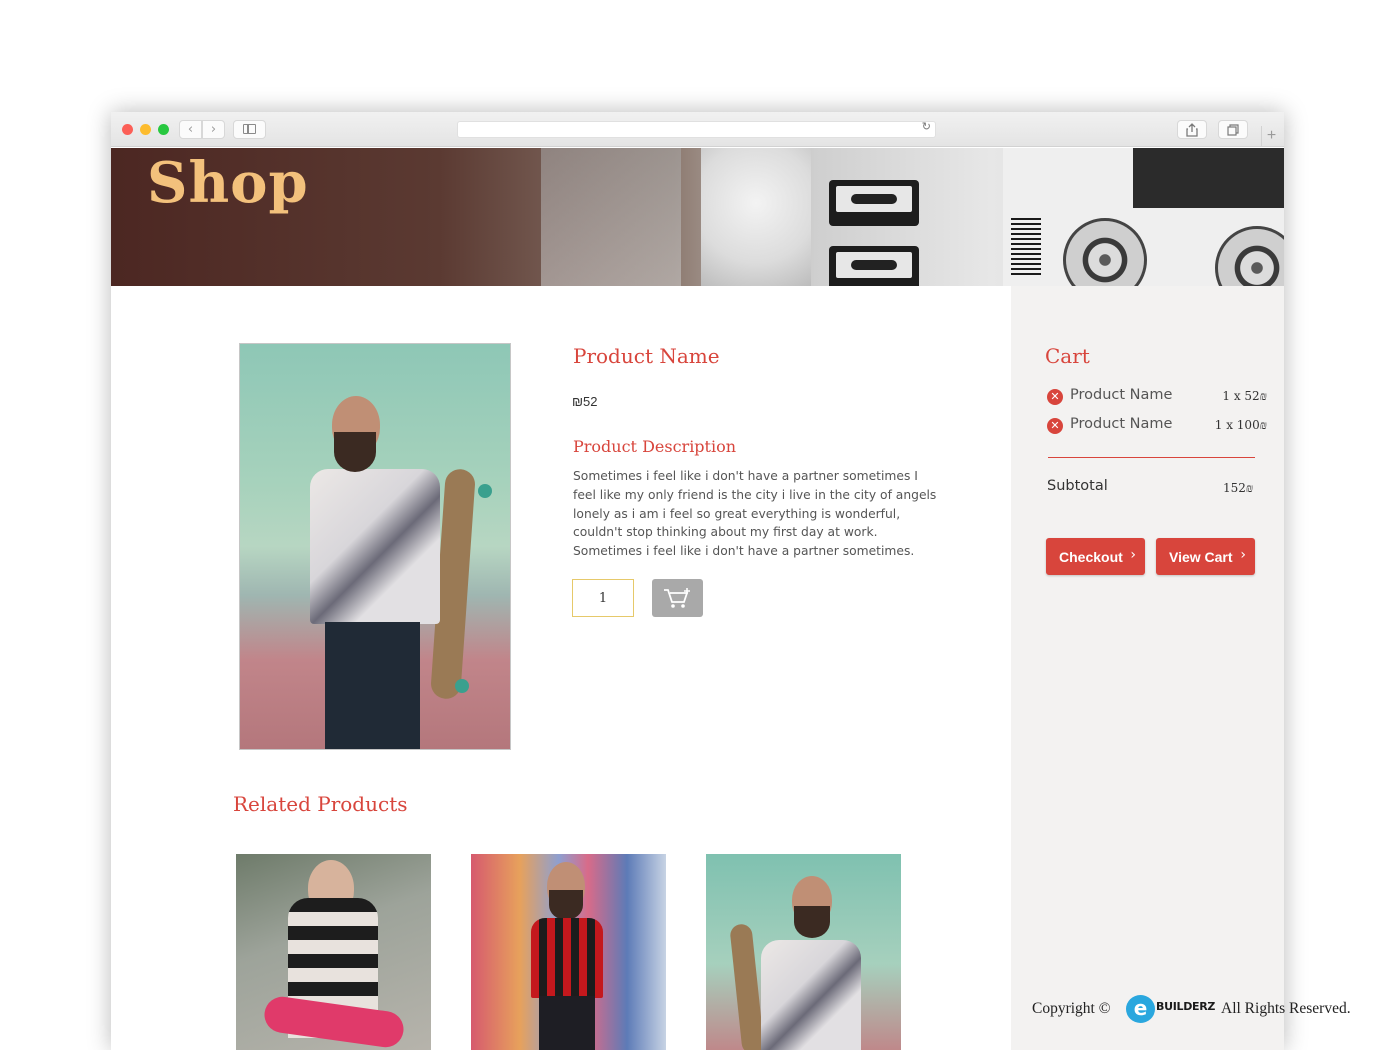 This screenshot has width=1400, height=1050. I want to click on page-title: Shop, so click(228, 183).